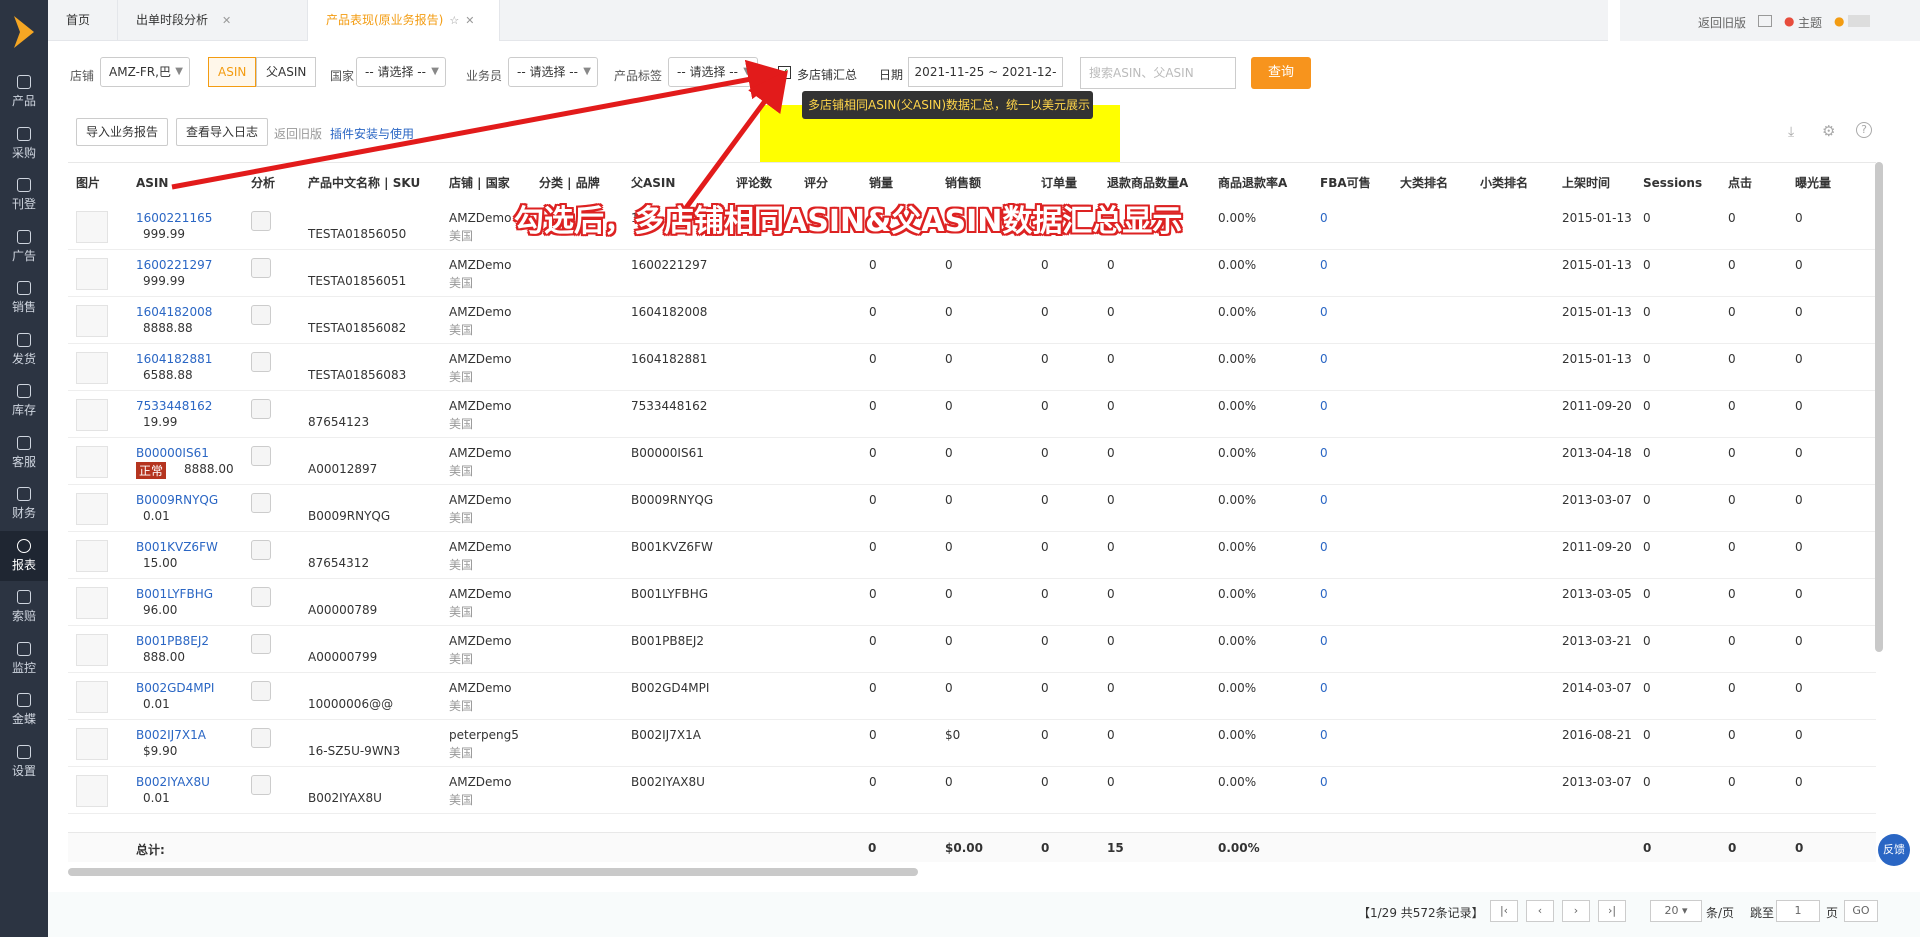 This screenshot has height=937, width=1920. I want to click on sidebar-item: 广告, so click(24, 247).